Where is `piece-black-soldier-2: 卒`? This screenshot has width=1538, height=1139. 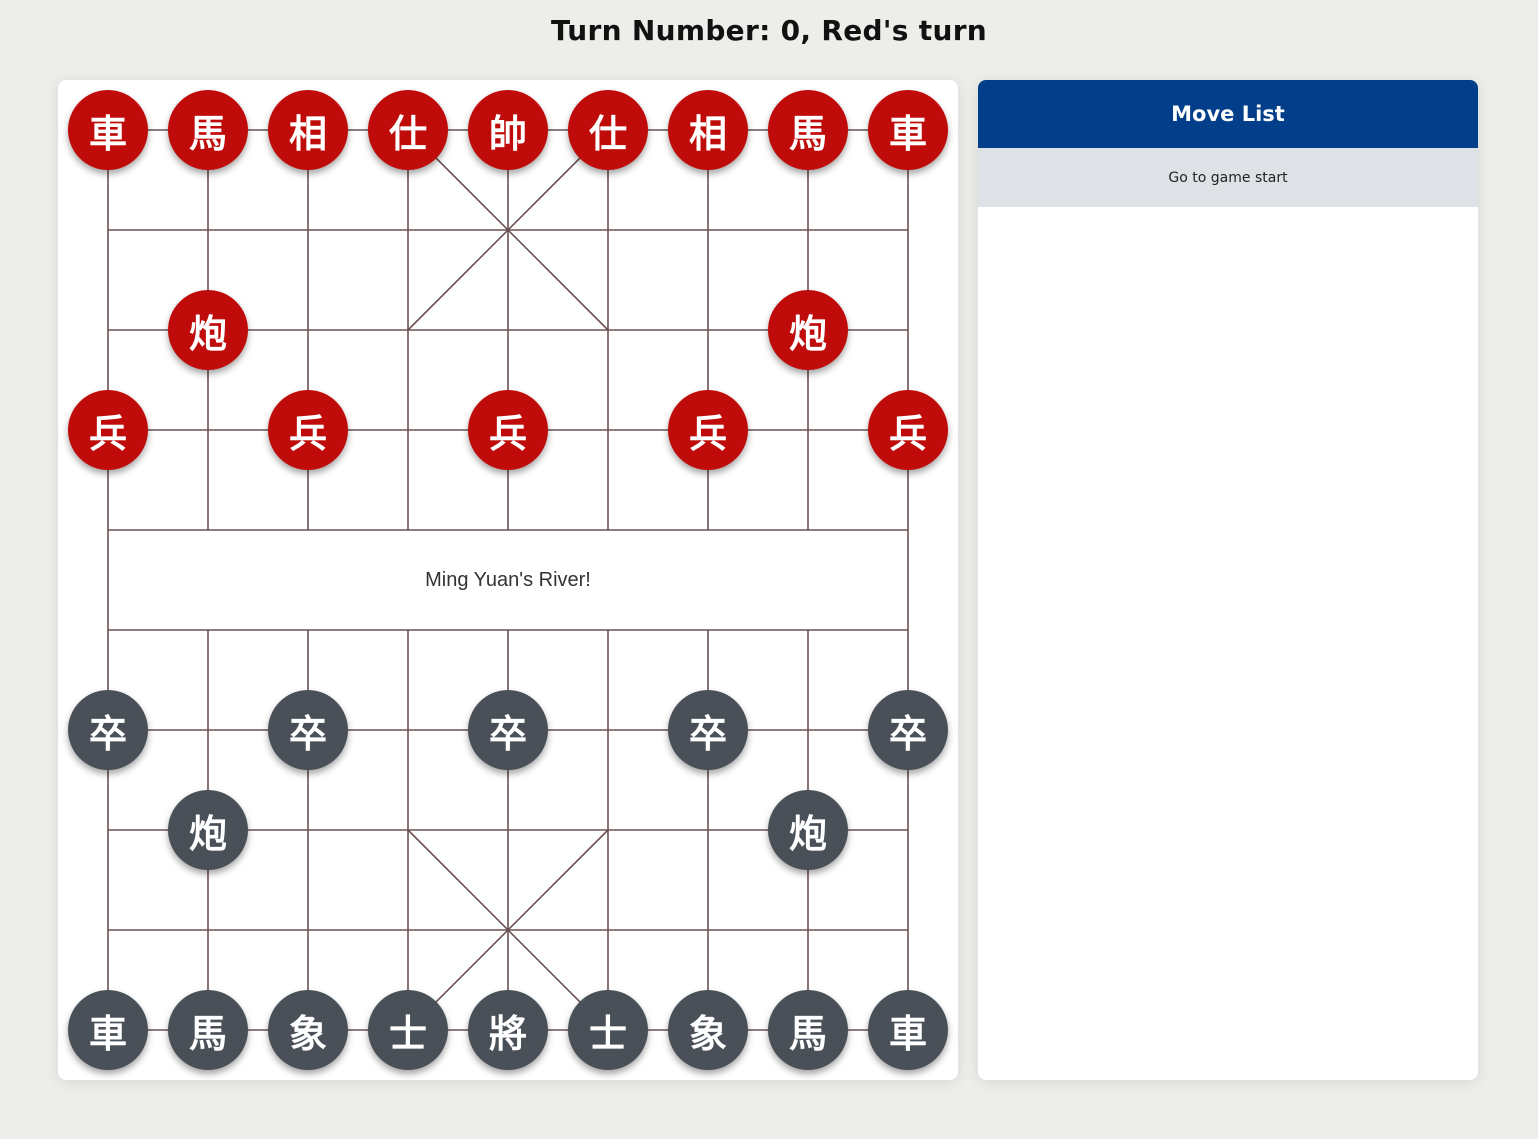 piece-black-soldier-2: 卒 is located at coordinates (308, 730).